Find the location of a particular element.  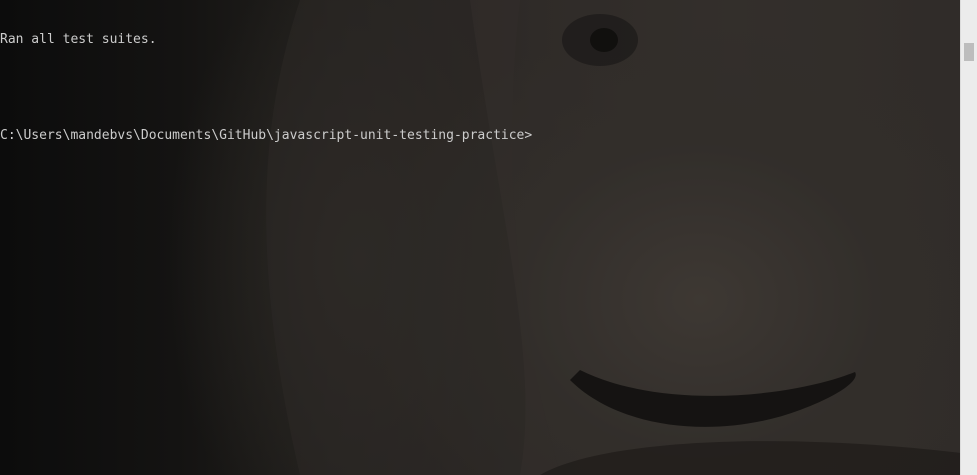

vertical-scrollbar is located at coordinates (968, 237).